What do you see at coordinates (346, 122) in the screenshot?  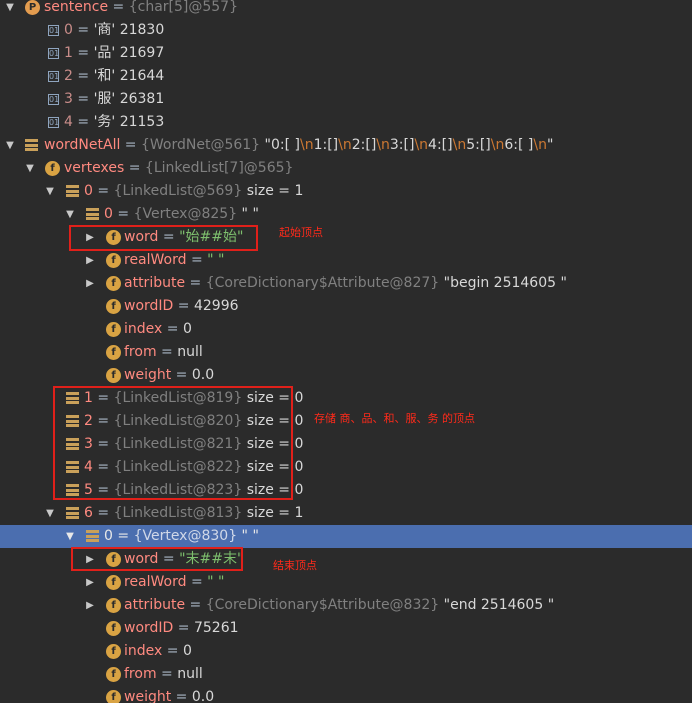 I see `tree-row-char-4: 01 4 = '务' 21153` at bounding box center [346, 122].